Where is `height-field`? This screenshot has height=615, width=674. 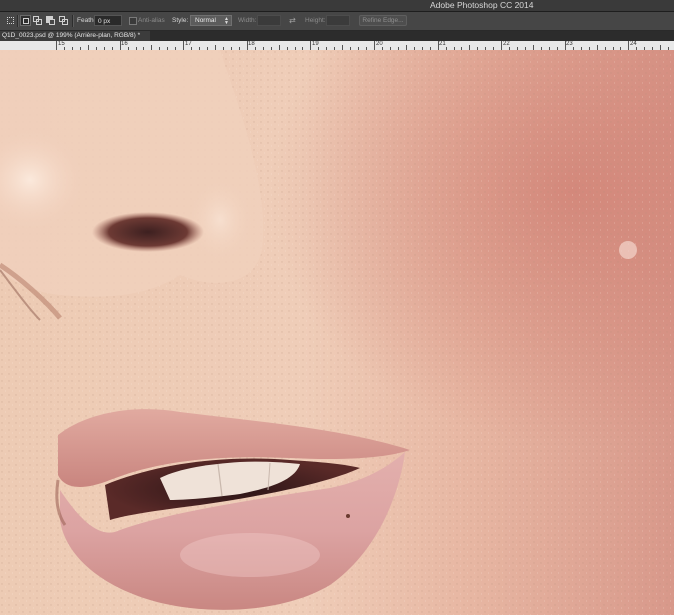 height-field is located at coordinates (338, 20).